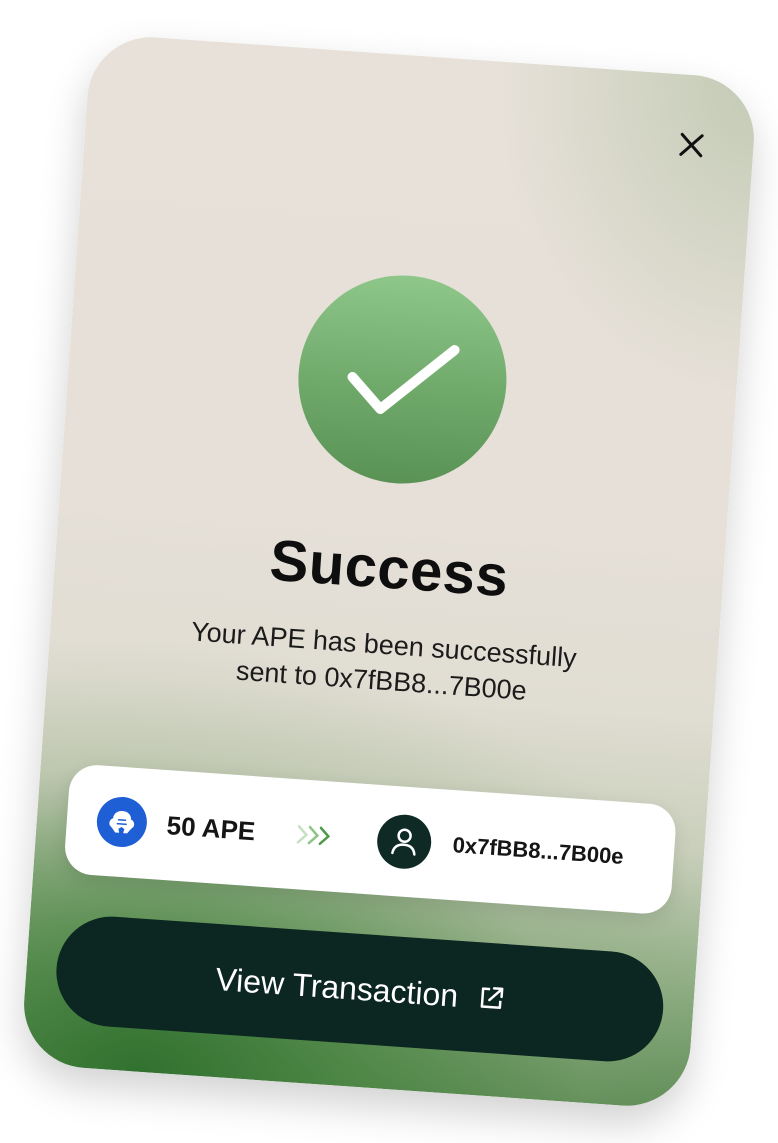 The height and width of the screenshot is (1143, 778). Describe the element at coordinates (370, 839) in the screenshot. I see `transfer-summary: 50 APE 0x7fBB8...7B00e` at that location.